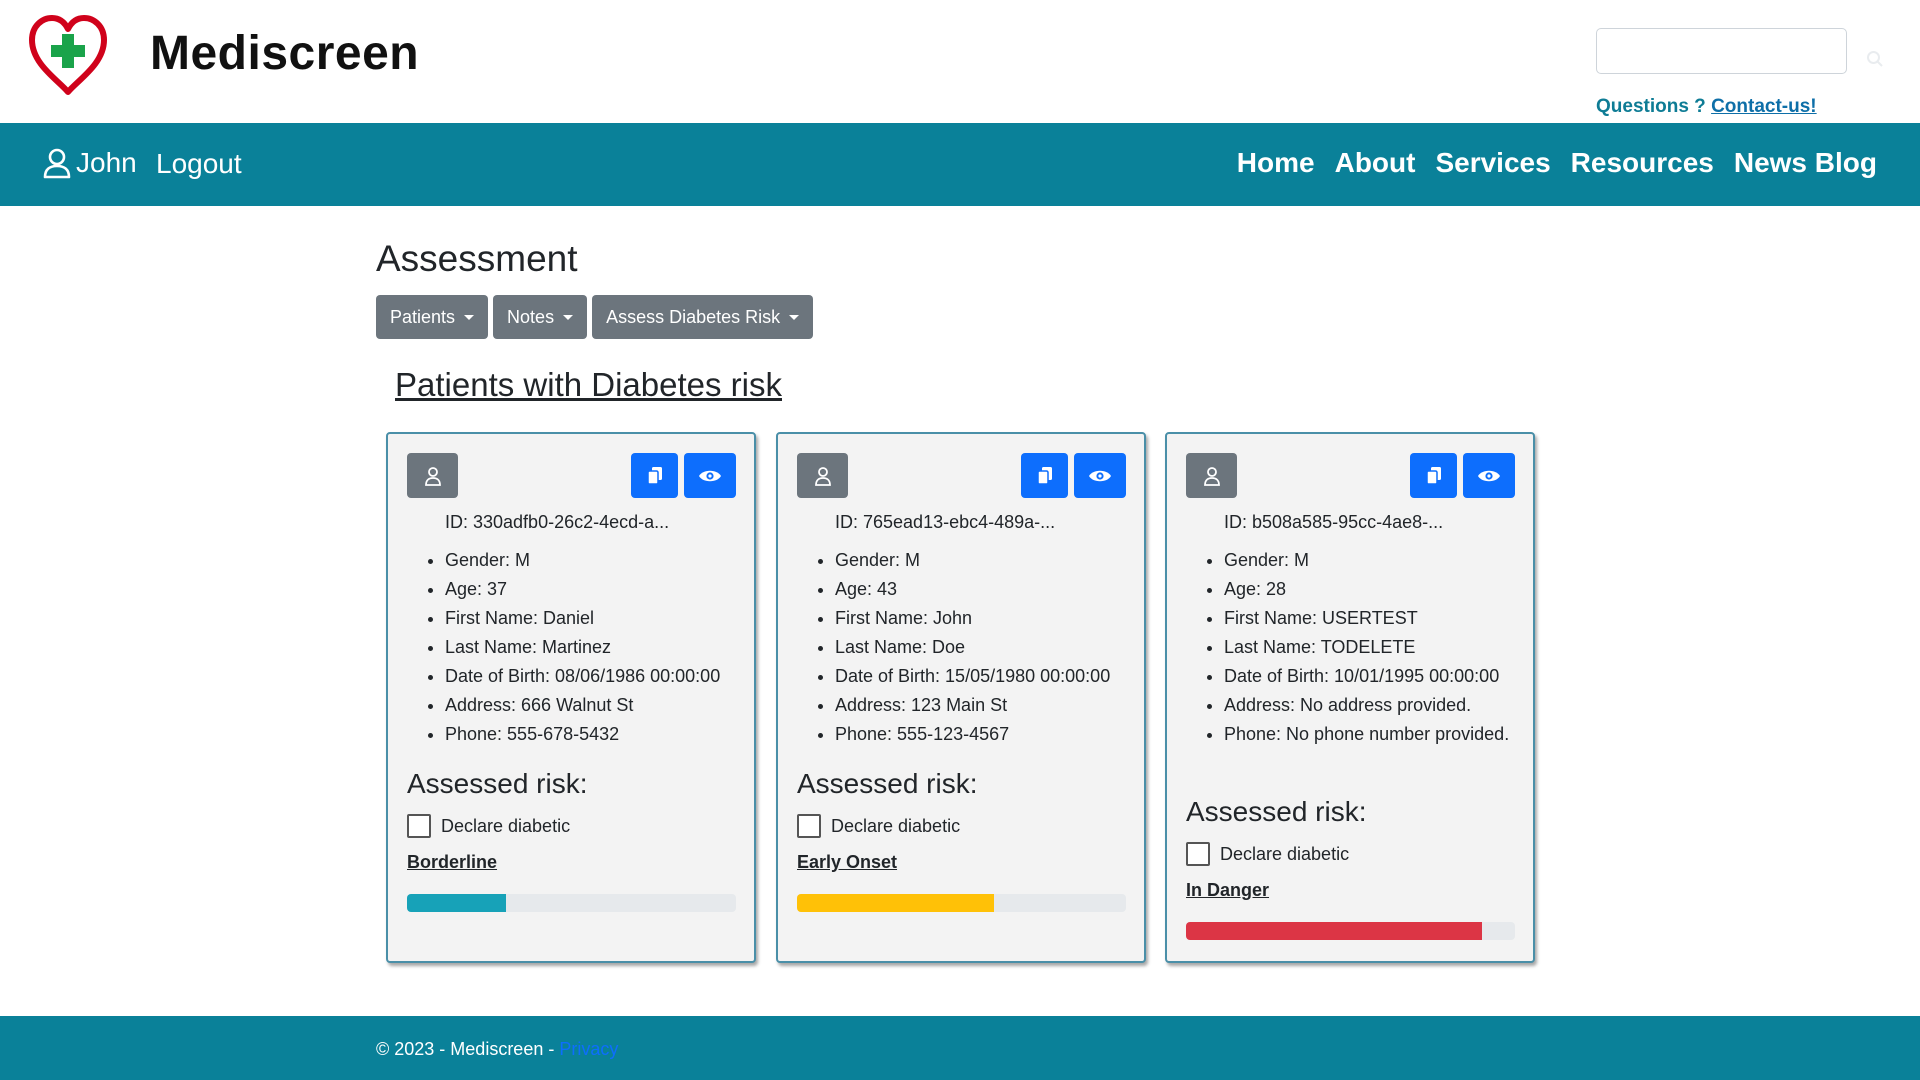 The height and width of the screenshot is (1080, 1920). Describe the element at coordinates (588, 384) in the screenshot. I see `section-title: Patients with Diabetes risk` at that location.